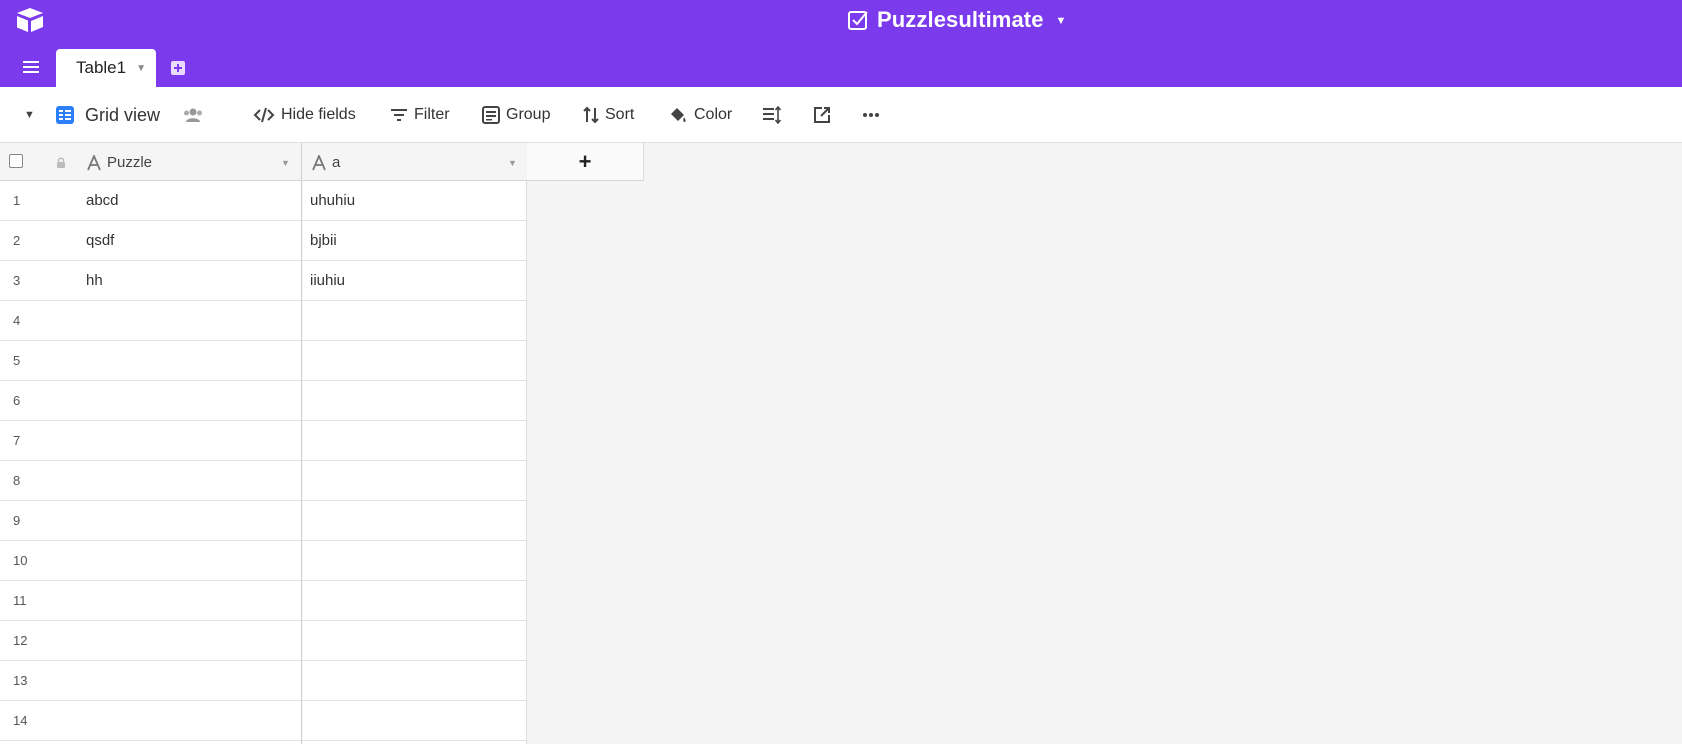  Describe the element at coordinates (319, 162) in the screenshot. I see `text-field-icon` at that location.